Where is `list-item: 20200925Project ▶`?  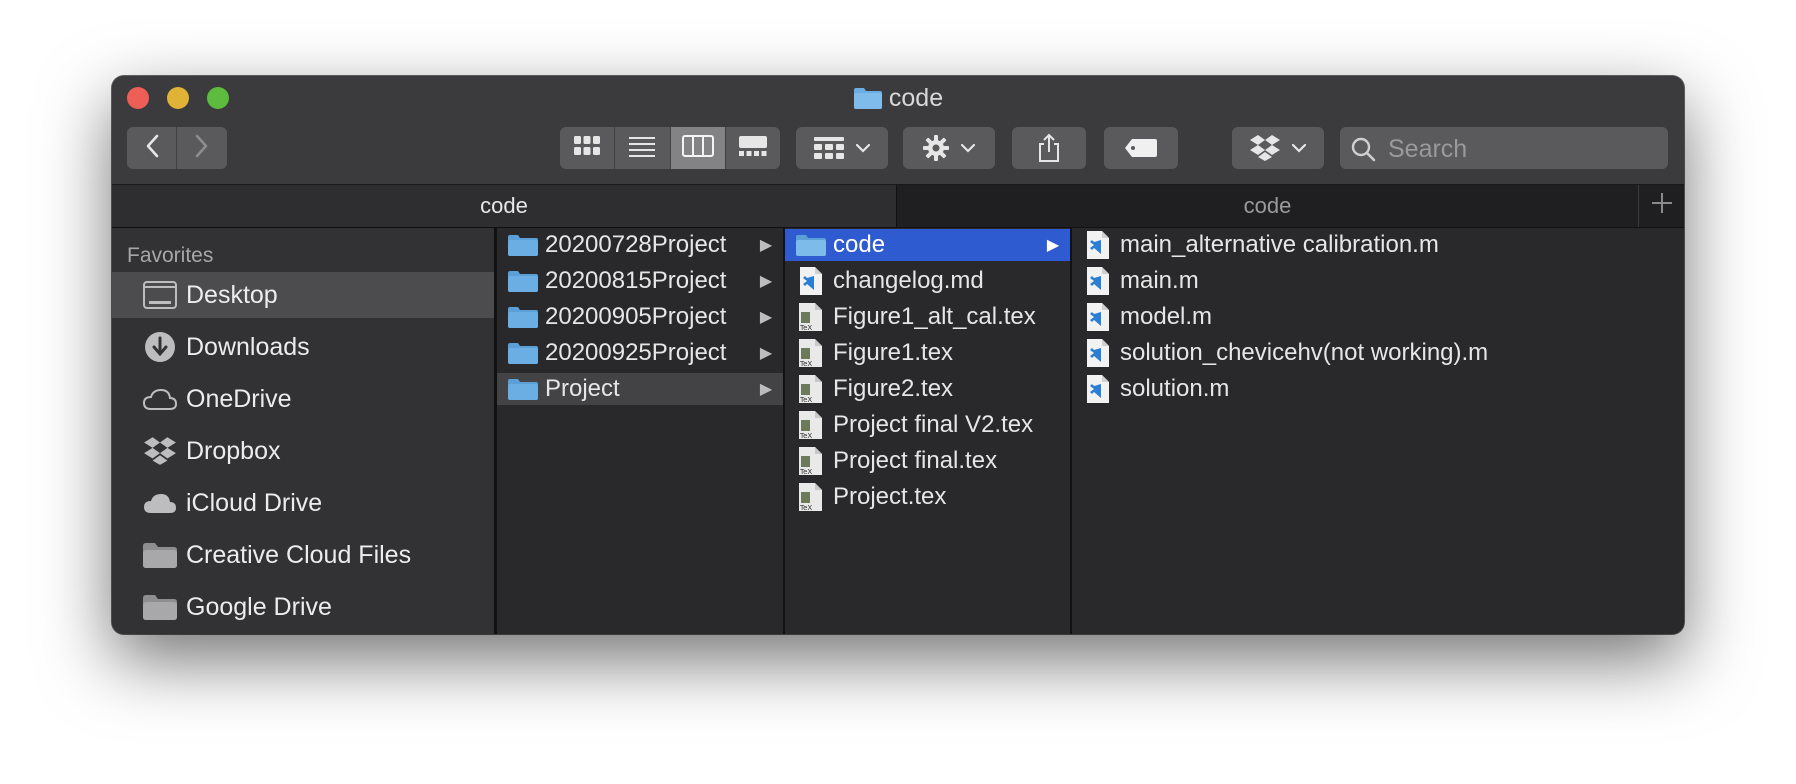 list-item: 20200925Project ▶ is located at coordinates (640, 353).